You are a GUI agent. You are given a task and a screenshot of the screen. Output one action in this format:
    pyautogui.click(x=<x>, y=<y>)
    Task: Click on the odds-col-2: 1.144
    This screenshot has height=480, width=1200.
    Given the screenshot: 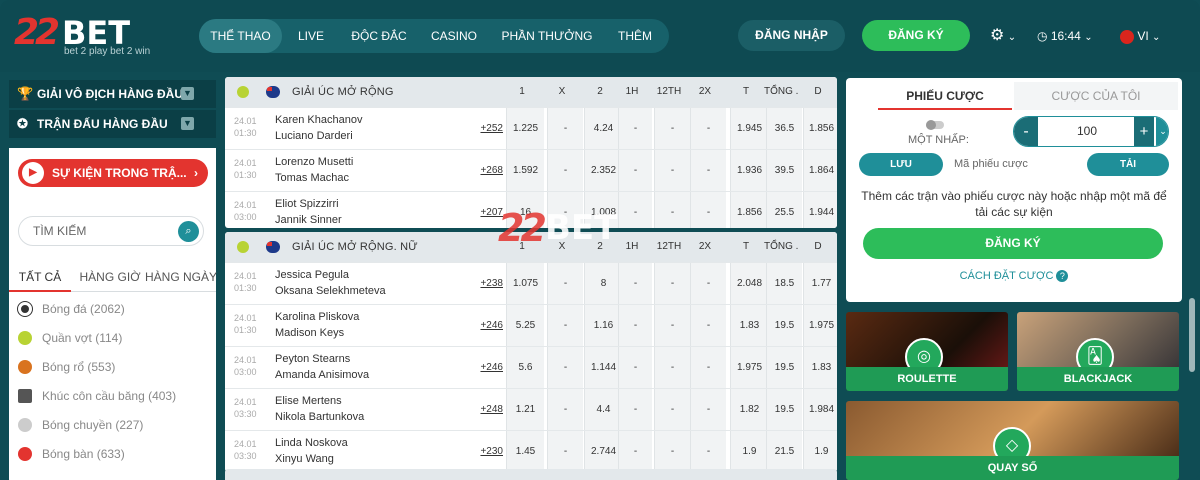 What is the action you would take?
    pyautogui.click(x=603, y=368)
    